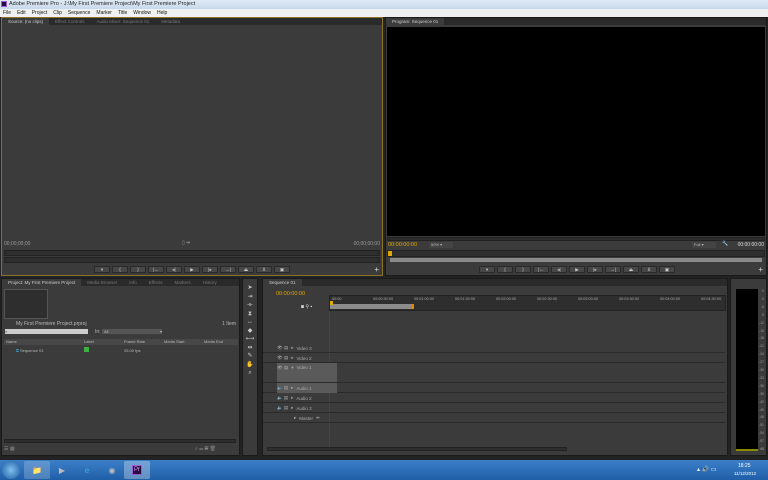 Image resolution: width=768 pixels, height=480 pixels. I want to click on menu-sequence: Sequence, so click(79, 13).